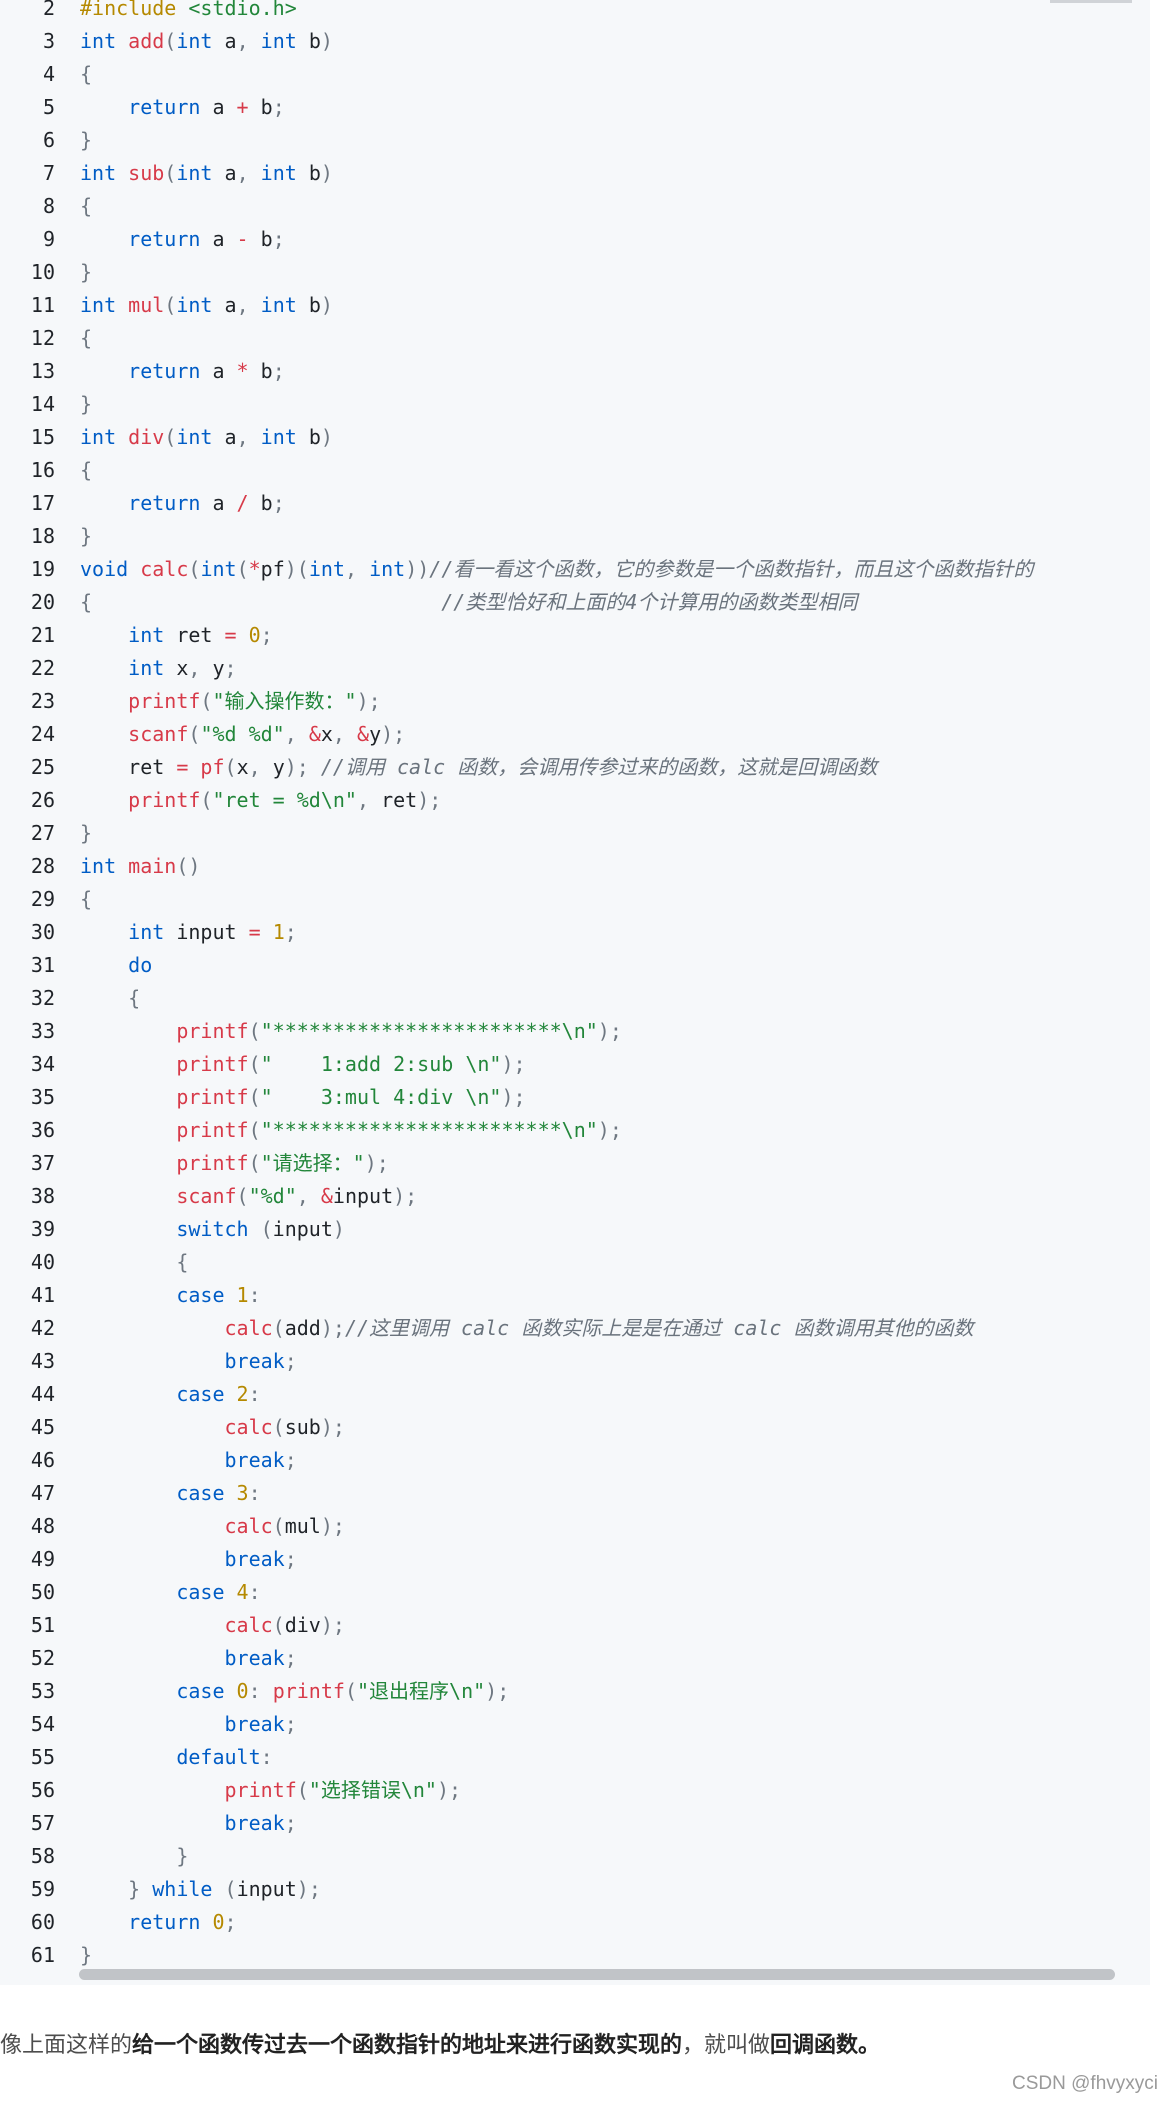  Describe the element at coordinates (575, 998) in the screenshot. I see `code-line: 32 {` at that location.